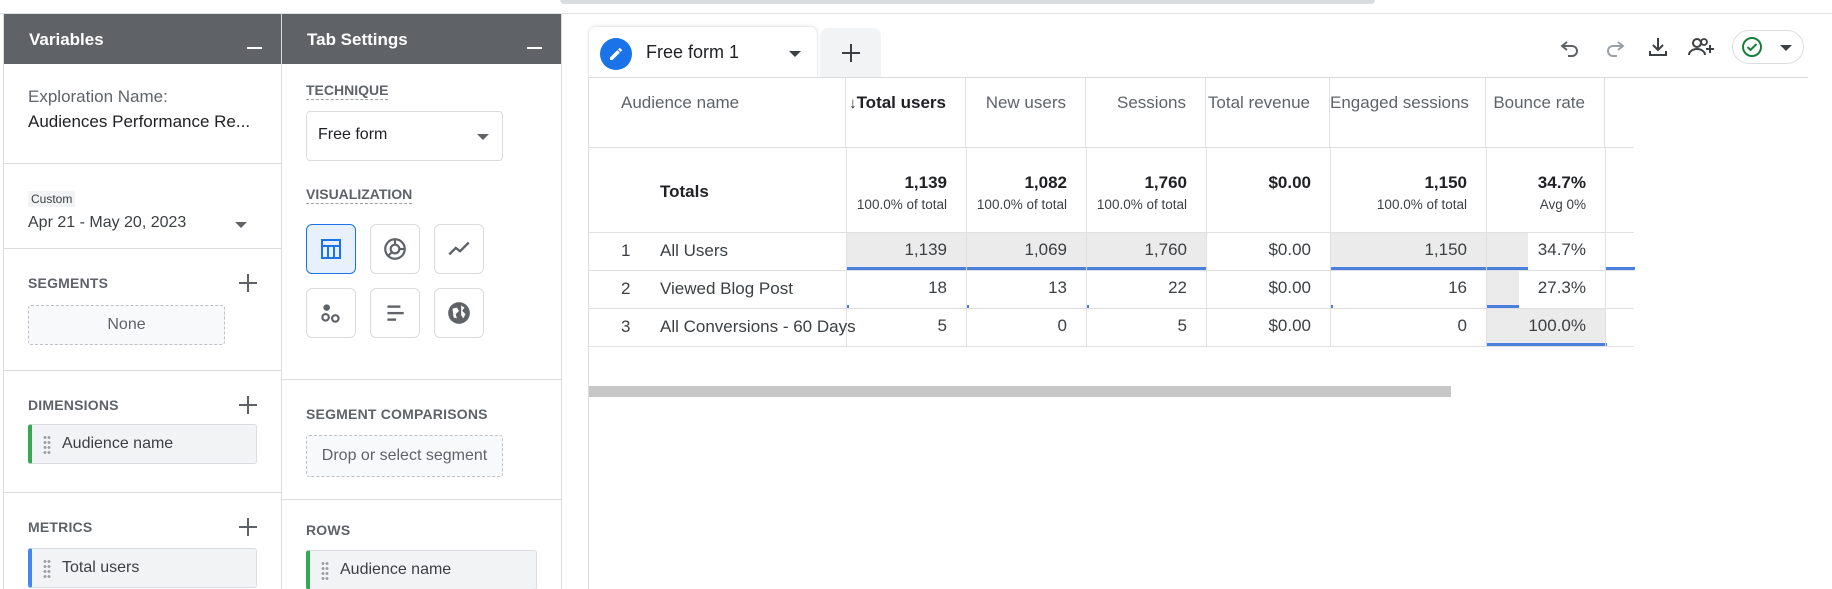  What do you see at coordinates (1619, 112) in the screenshot?
I see `header-overflow` at bounding box center [1619, 112].